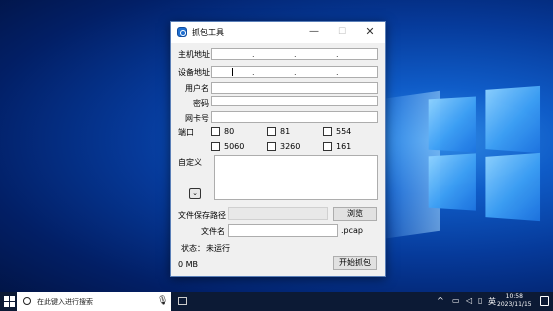 Image resolution: width=553 pixels, height=311 pixels. Describe the element at coordinates (162, 301) in the screenshot. I see `microphone-icon: 🎙` at that location.